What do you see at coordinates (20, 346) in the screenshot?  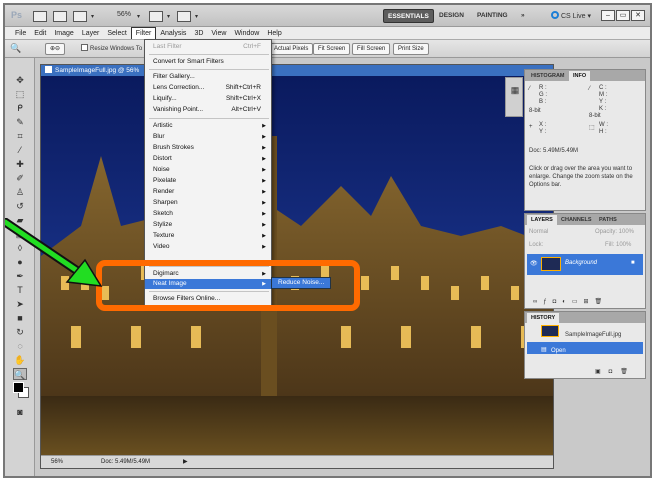 I see `3d-orbit-tool-icon: ◌` at bounding box center [20, 346].